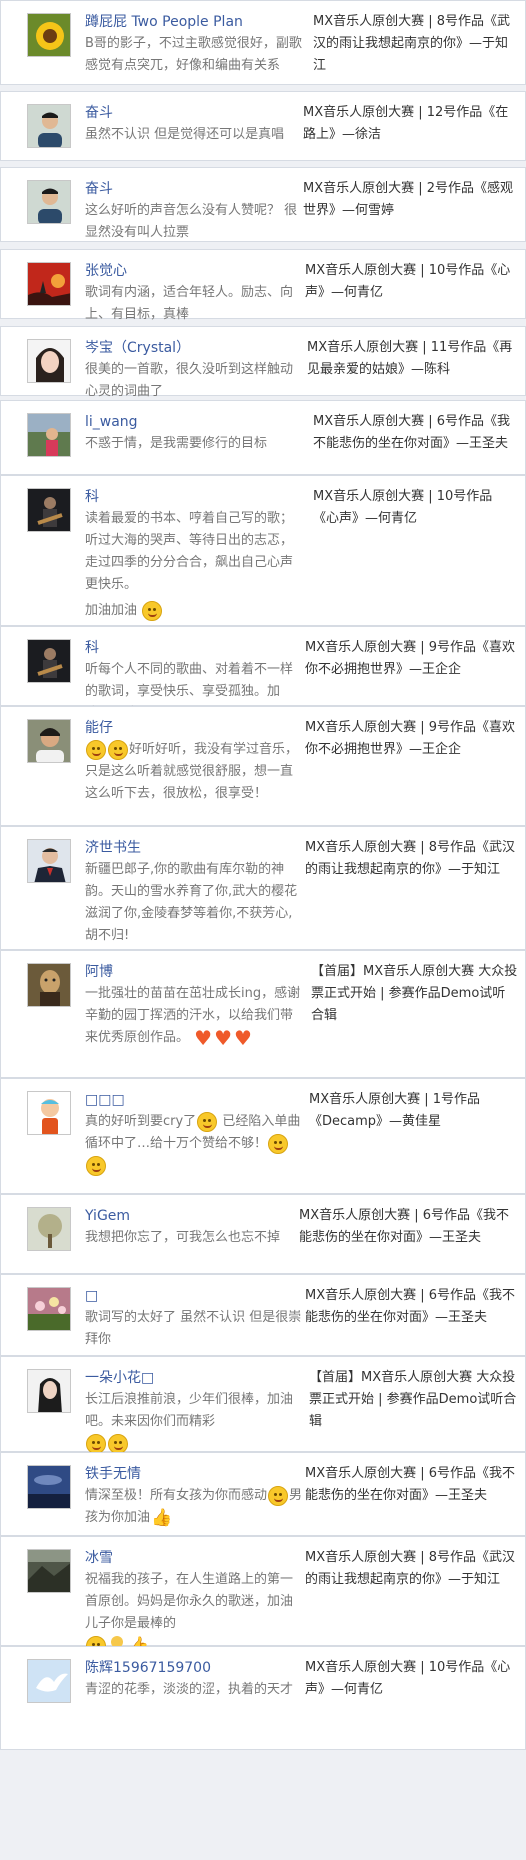 This screenshot has height=1860, width=526. I want to click on sunflower-avatar, so click(49, 35).